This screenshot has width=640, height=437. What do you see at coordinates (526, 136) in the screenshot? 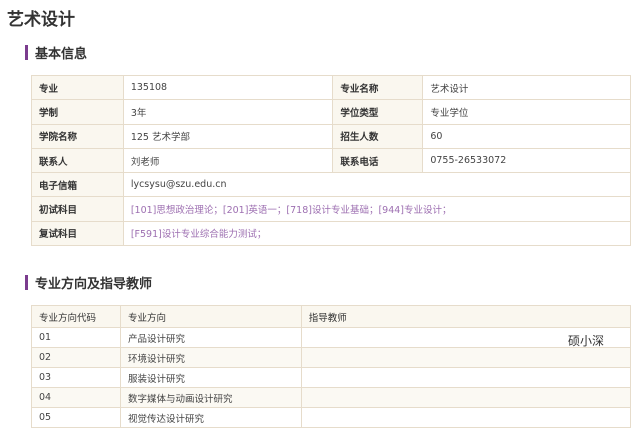
I see `enrollment-value: 60` at bounding box center [526, 136].